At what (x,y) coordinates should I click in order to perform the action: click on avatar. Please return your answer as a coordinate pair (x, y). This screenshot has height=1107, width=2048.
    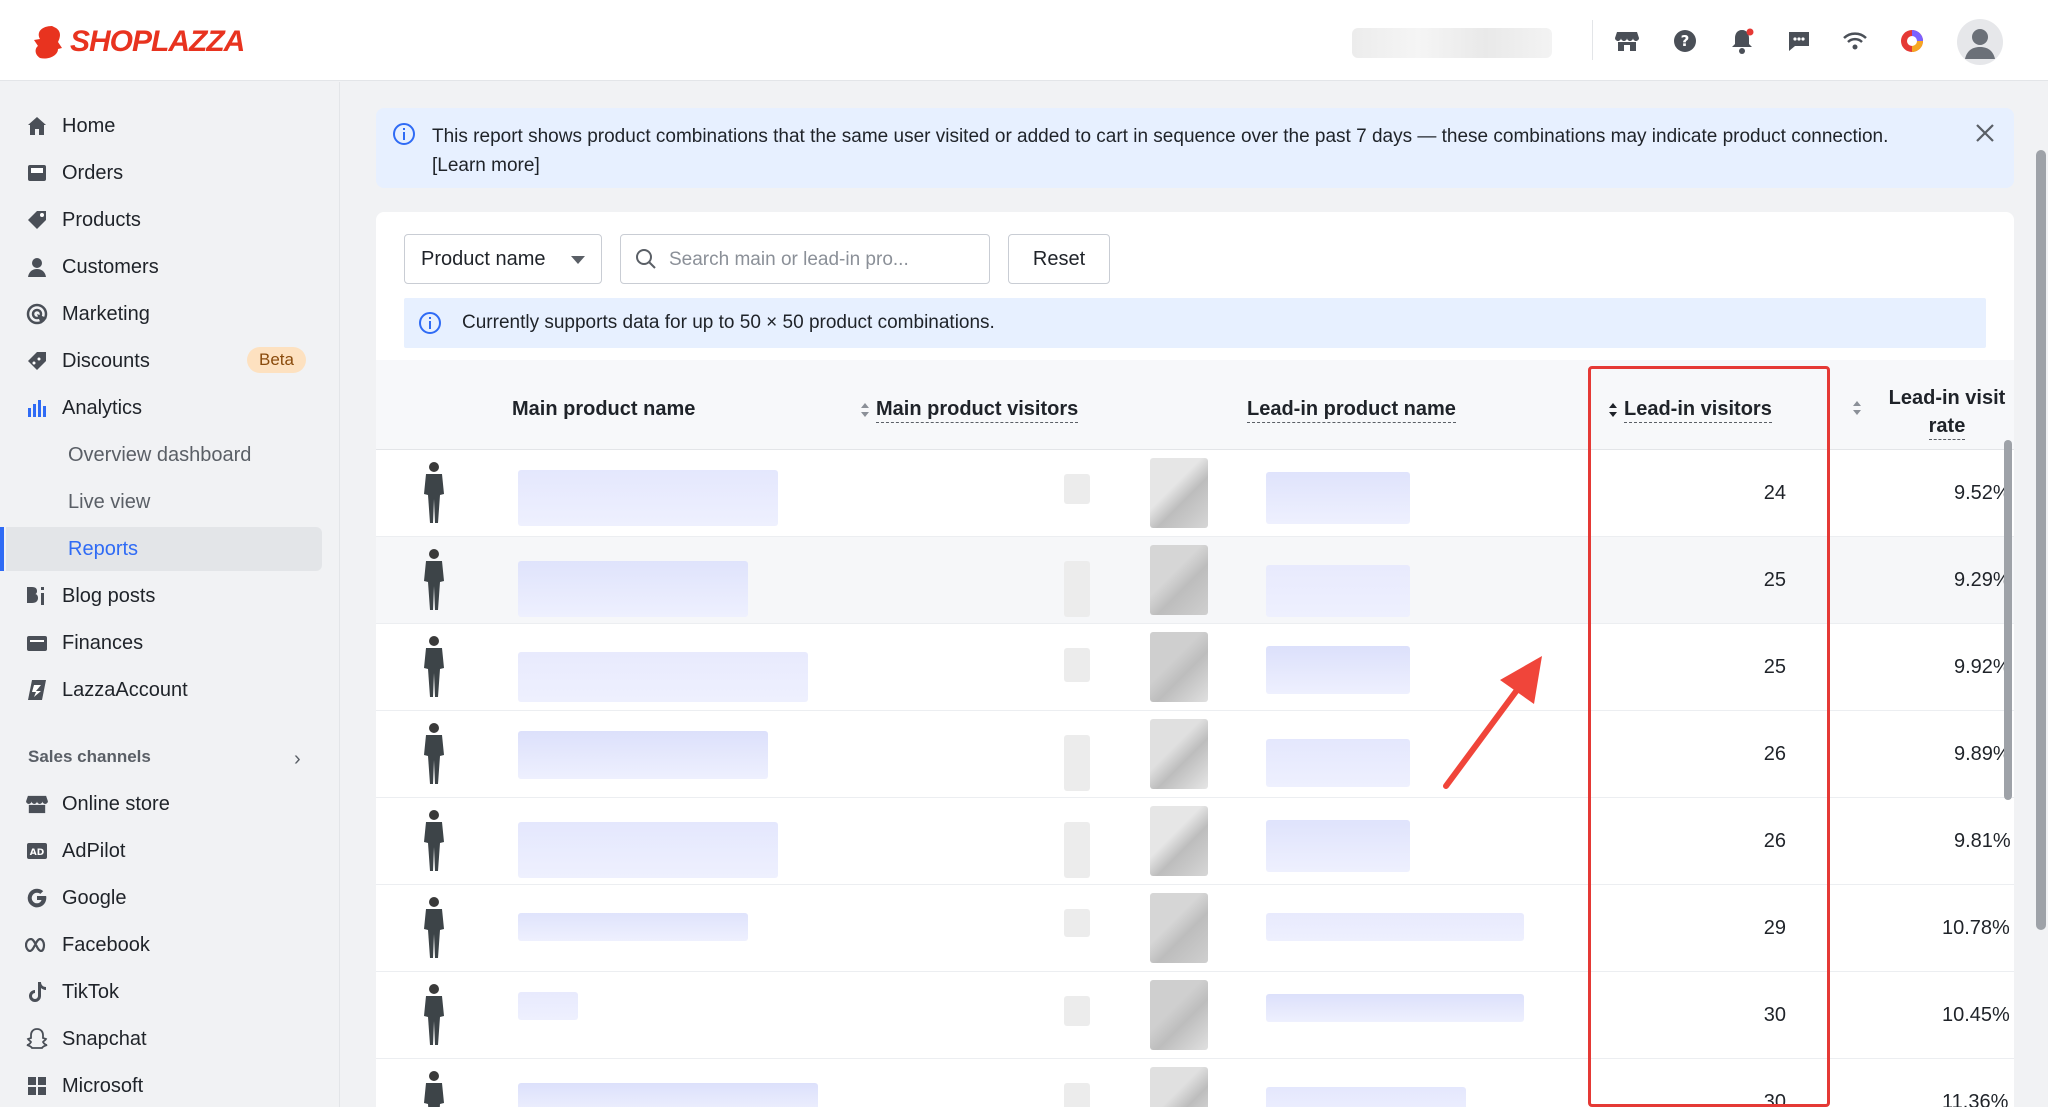
    Looking at the image, I should click on (1980, 42).